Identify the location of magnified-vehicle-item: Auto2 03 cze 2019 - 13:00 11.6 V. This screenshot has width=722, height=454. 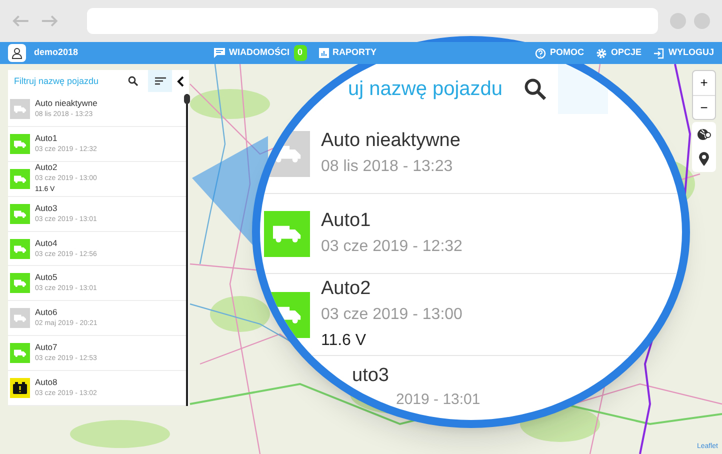
(471, 315).